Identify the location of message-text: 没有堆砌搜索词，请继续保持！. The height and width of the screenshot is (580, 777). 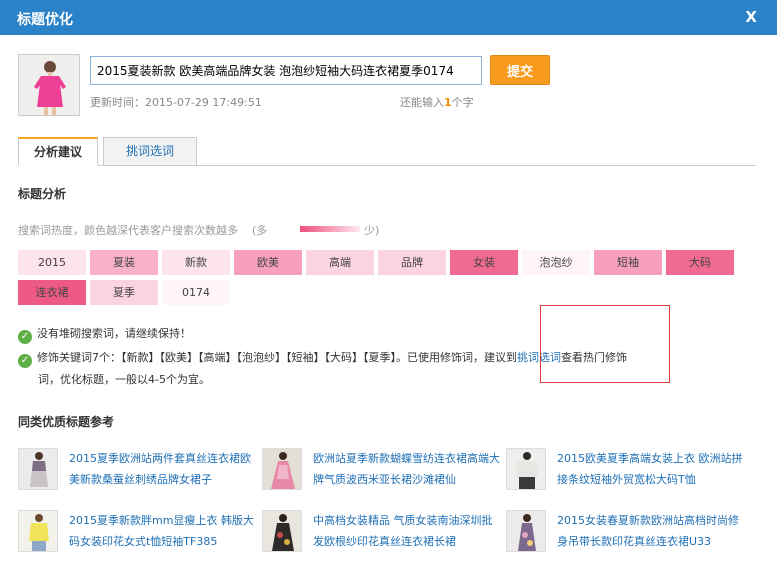
(114, 333).